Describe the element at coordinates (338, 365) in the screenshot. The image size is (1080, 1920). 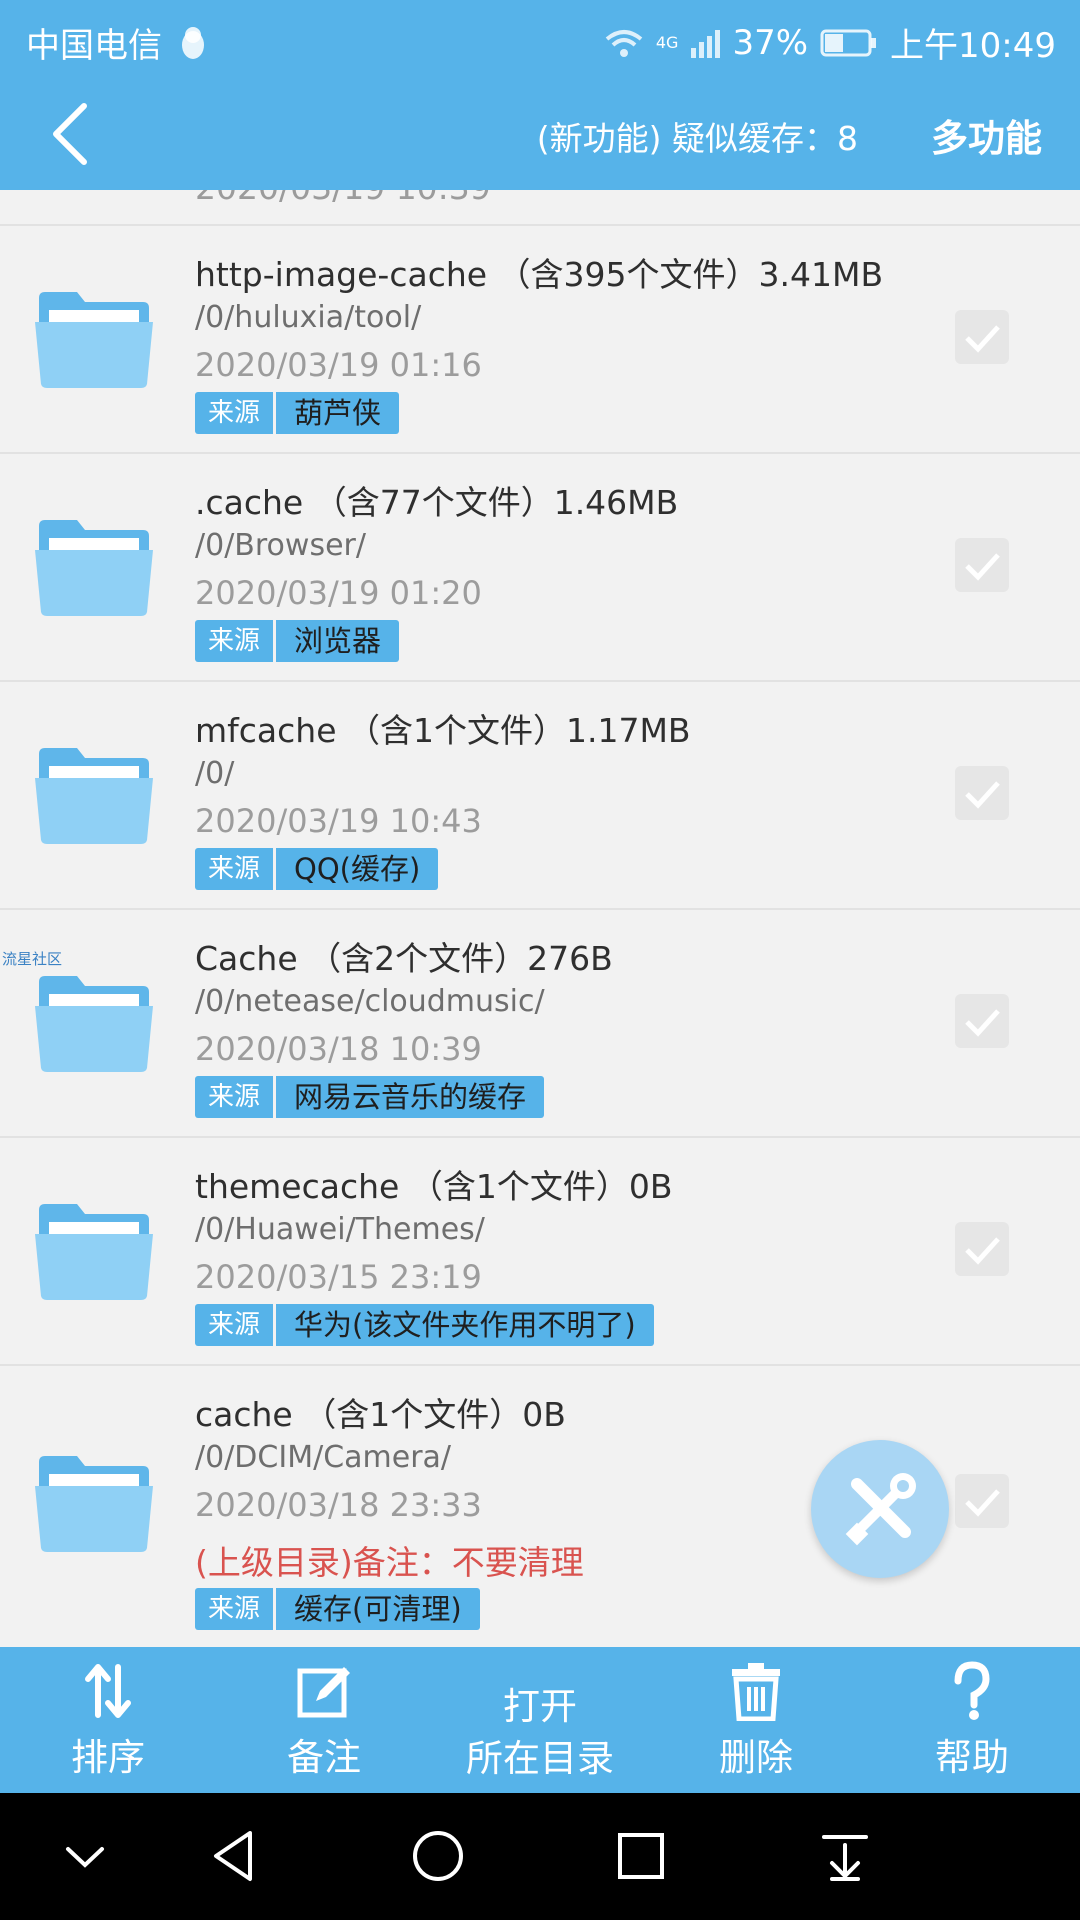
I see `folder-date: 2020/03/19 01:16` at that location.